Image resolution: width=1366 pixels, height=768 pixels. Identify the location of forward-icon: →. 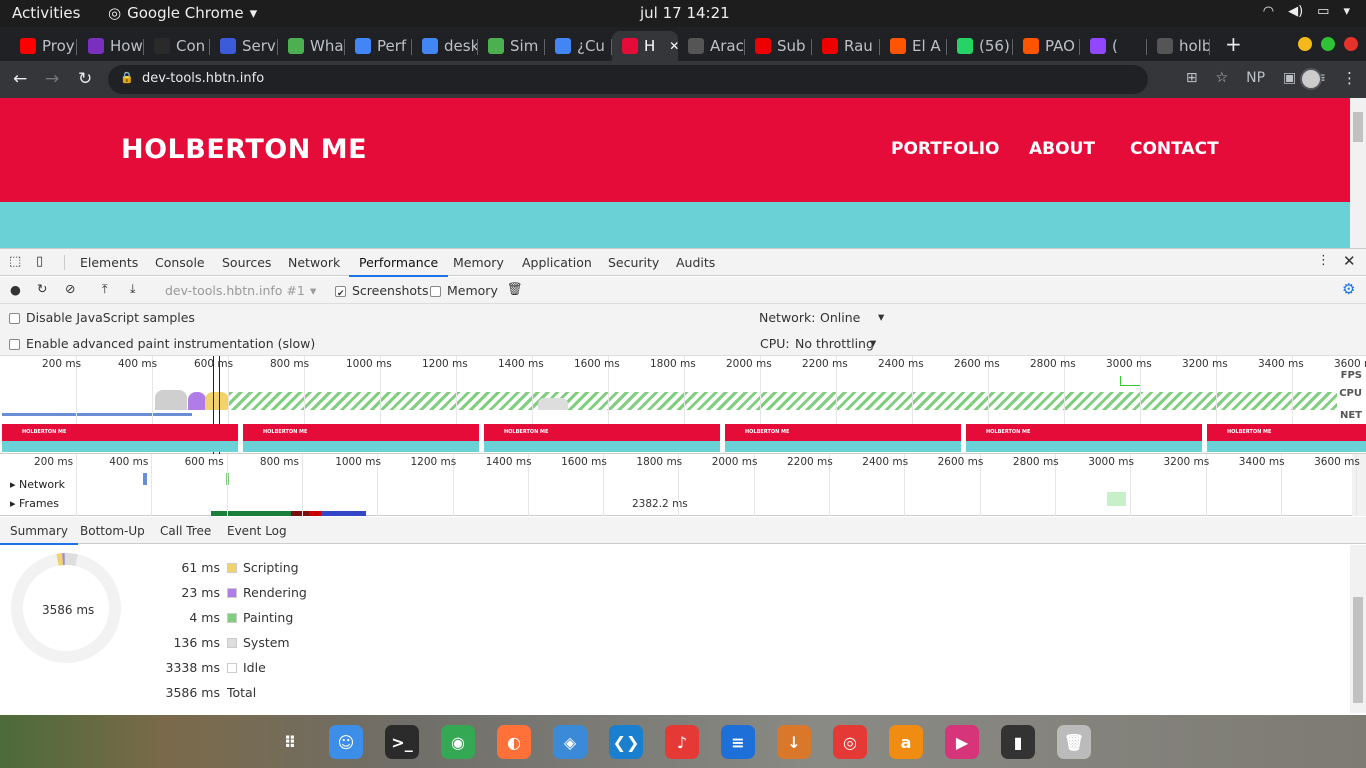
(52, 79).